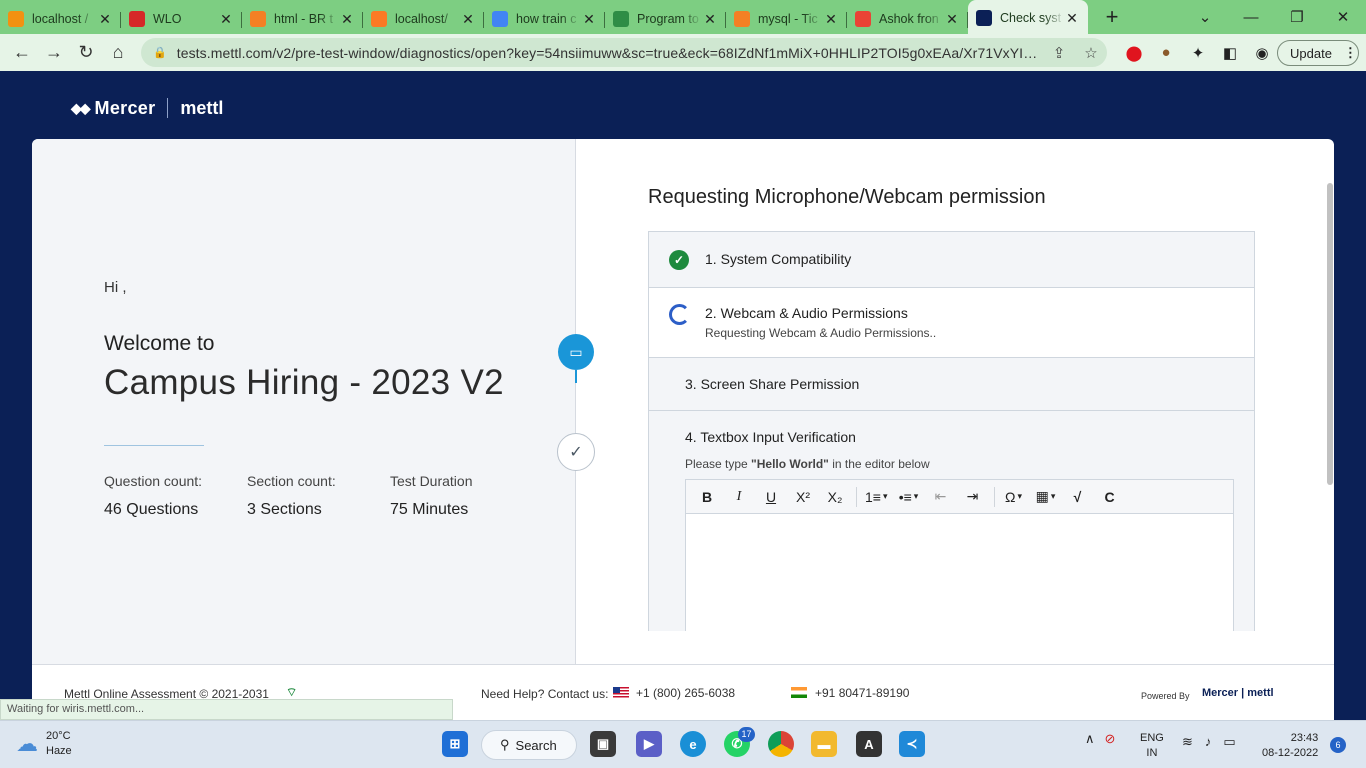 The height and width of the screenshot is (768, 1366). What do you see at coordinates (778, 259) in the screenshot?
I see `check-label: 1. System Compatibility` at bounding box center [778, 259].